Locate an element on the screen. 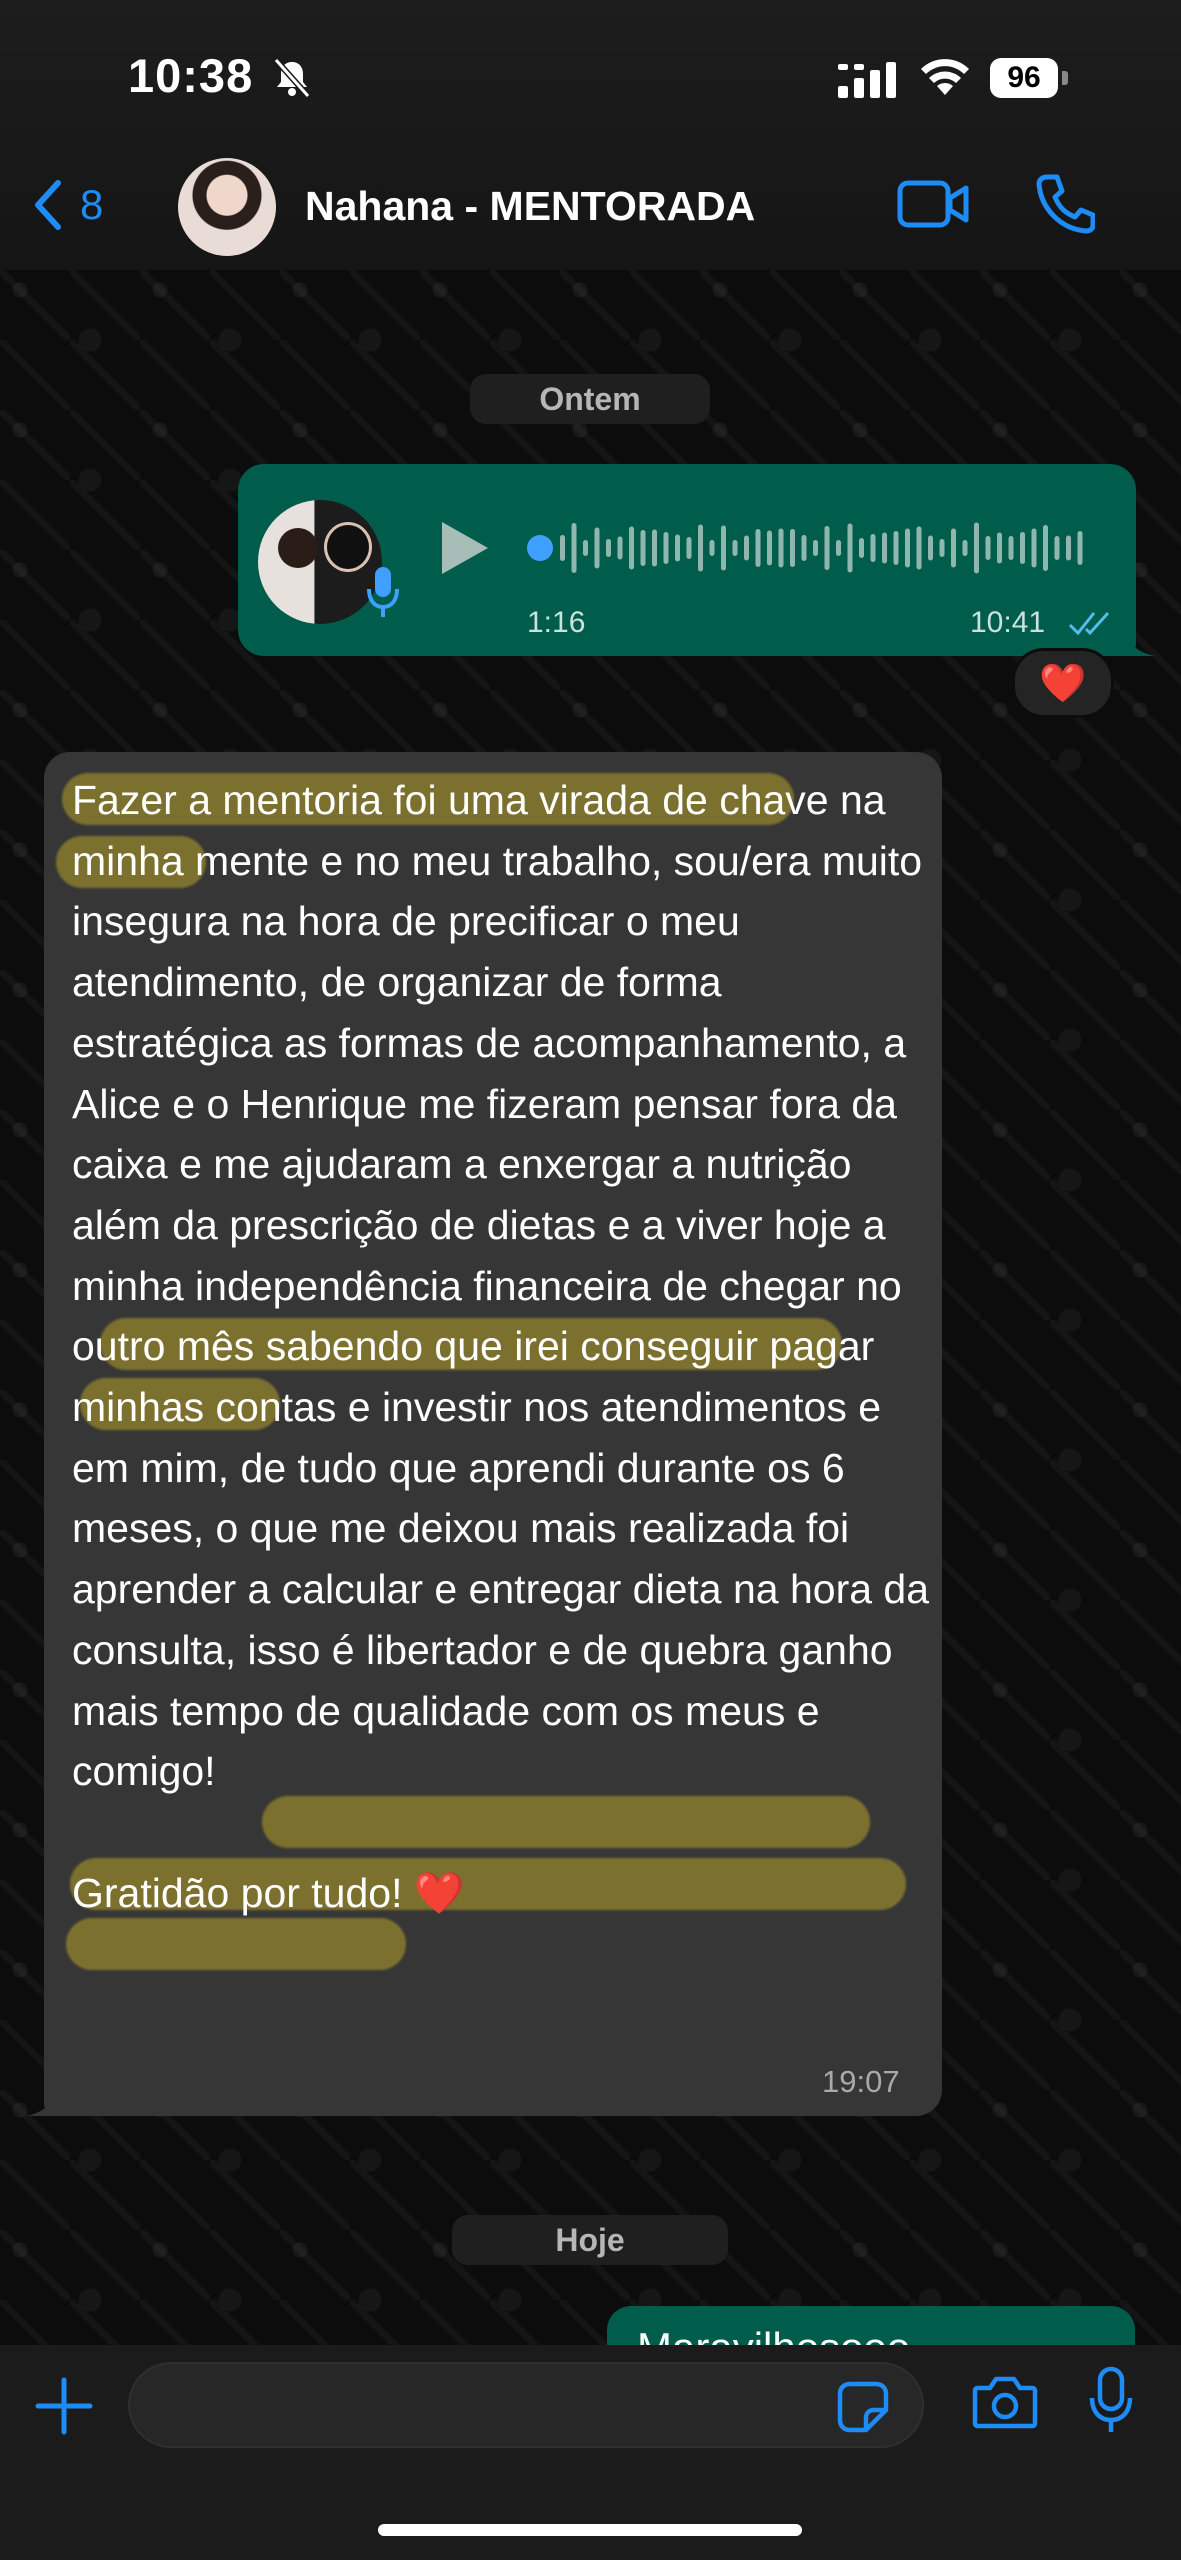 This screenshot has height=2560, width=1181. highlight-stroke is located at coordinates (236, 1944).